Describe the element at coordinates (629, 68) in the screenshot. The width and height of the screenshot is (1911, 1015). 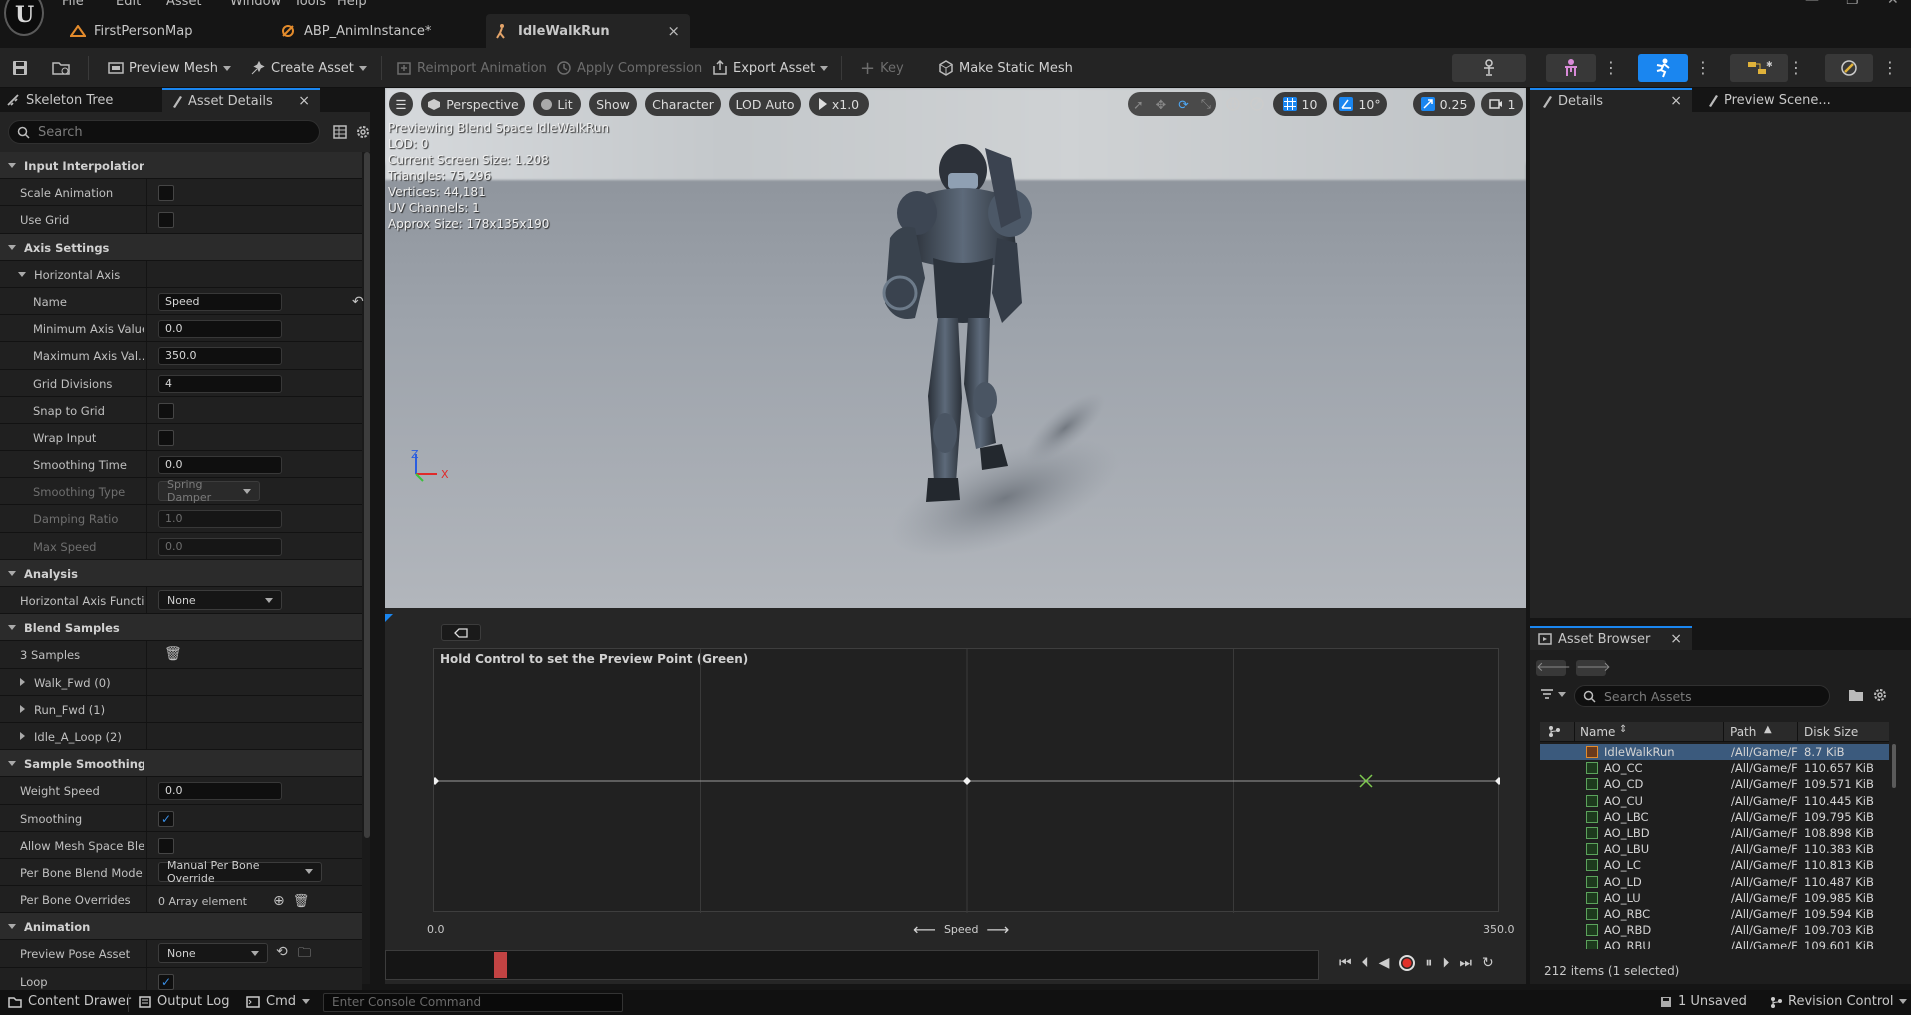
I see `apply-compression-button: Apply Compression` at that location.